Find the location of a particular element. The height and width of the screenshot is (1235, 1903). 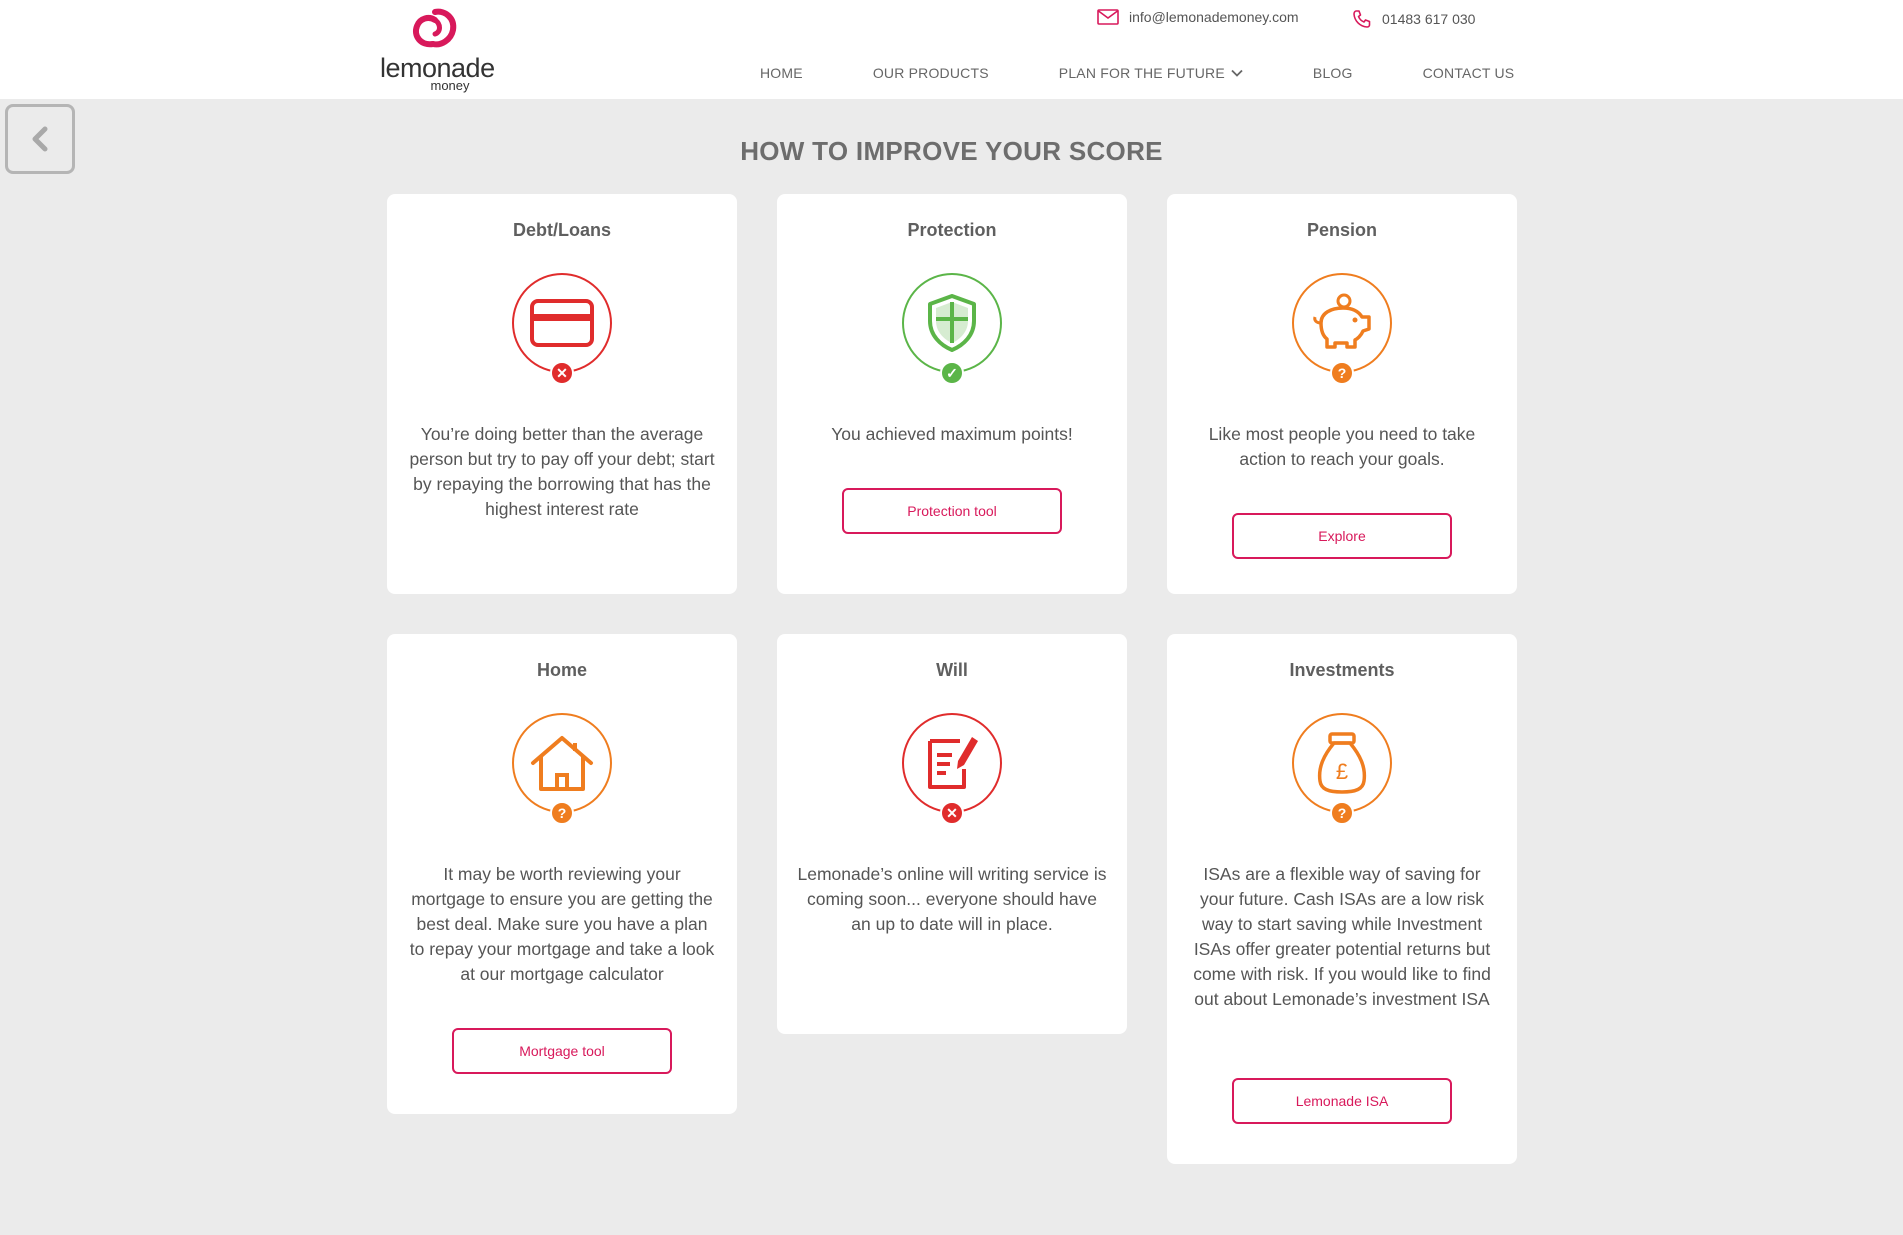

explore-button: Explore is located at coordinates (1342, 536).